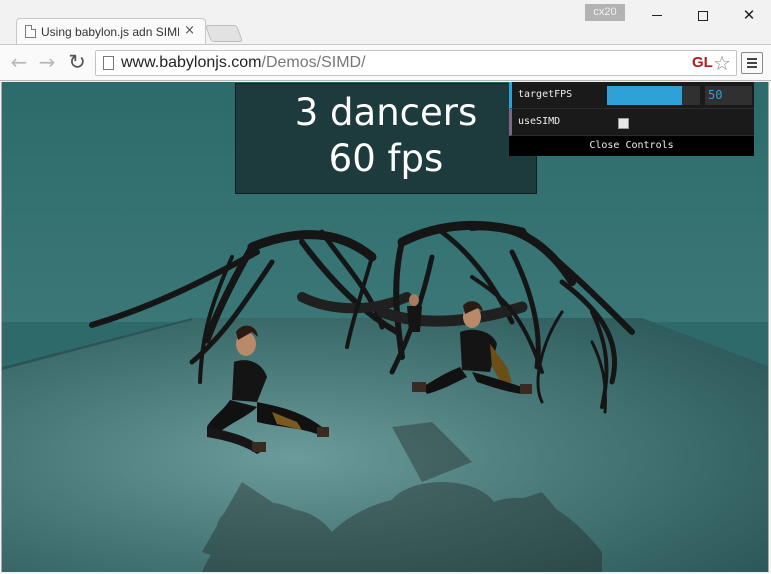 The image size is (771, 574). What do you see at coordinates (30, 31) in the screenshot?
I see `page-icon` at bounding box center [30, 31].